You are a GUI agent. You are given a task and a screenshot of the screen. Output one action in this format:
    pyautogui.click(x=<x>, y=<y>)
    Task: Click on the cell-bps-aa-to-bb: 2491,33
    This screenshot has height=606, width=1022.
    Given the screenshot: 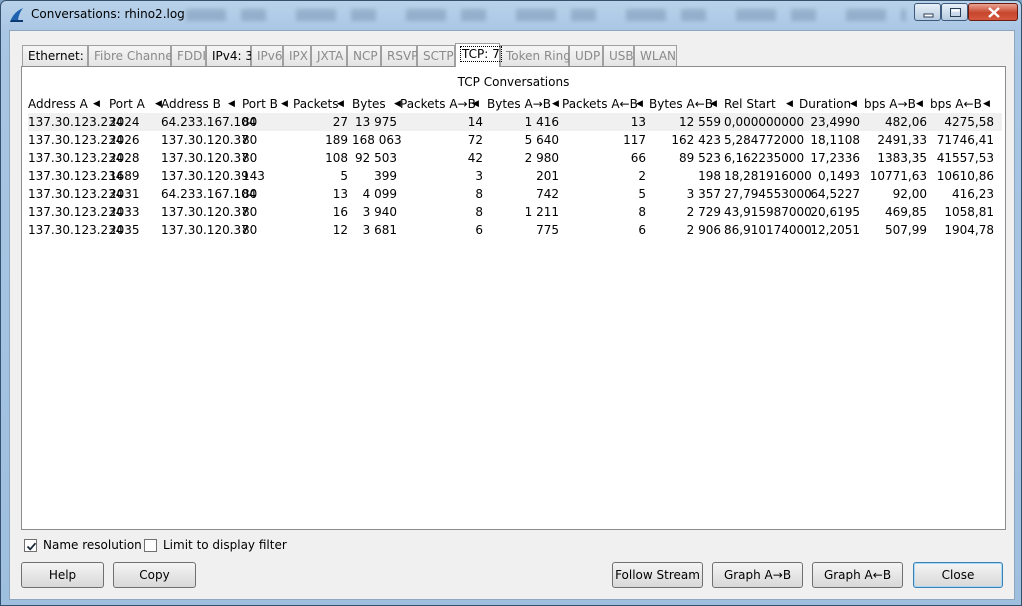 What is the action you would take?
    pyautogui.click(x=902, y=140)
    